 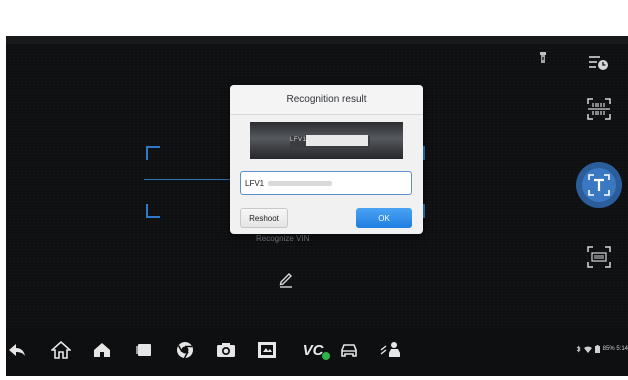 What do you see at coordinates (326, 159) in the screenshot?
I see `recognition-result-dialog: Recognition result LFV1 LFV1 Reshoot OK` at bounding box center [326, 159].